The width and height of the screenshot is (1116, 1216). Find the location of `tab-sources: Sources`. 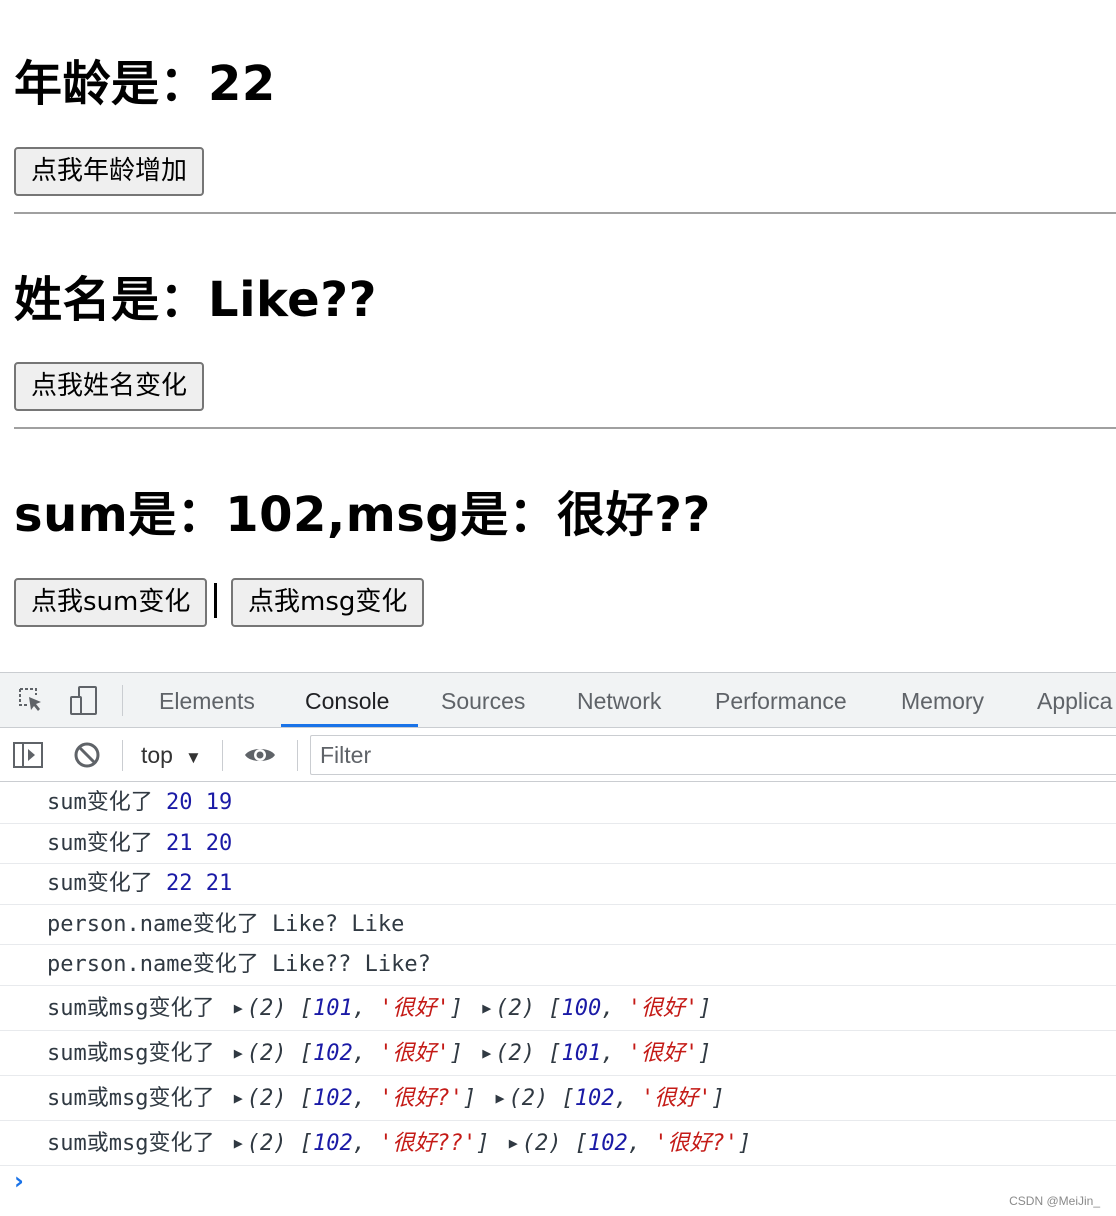

tab-sources: Sources is located at coordinates (483, 700).